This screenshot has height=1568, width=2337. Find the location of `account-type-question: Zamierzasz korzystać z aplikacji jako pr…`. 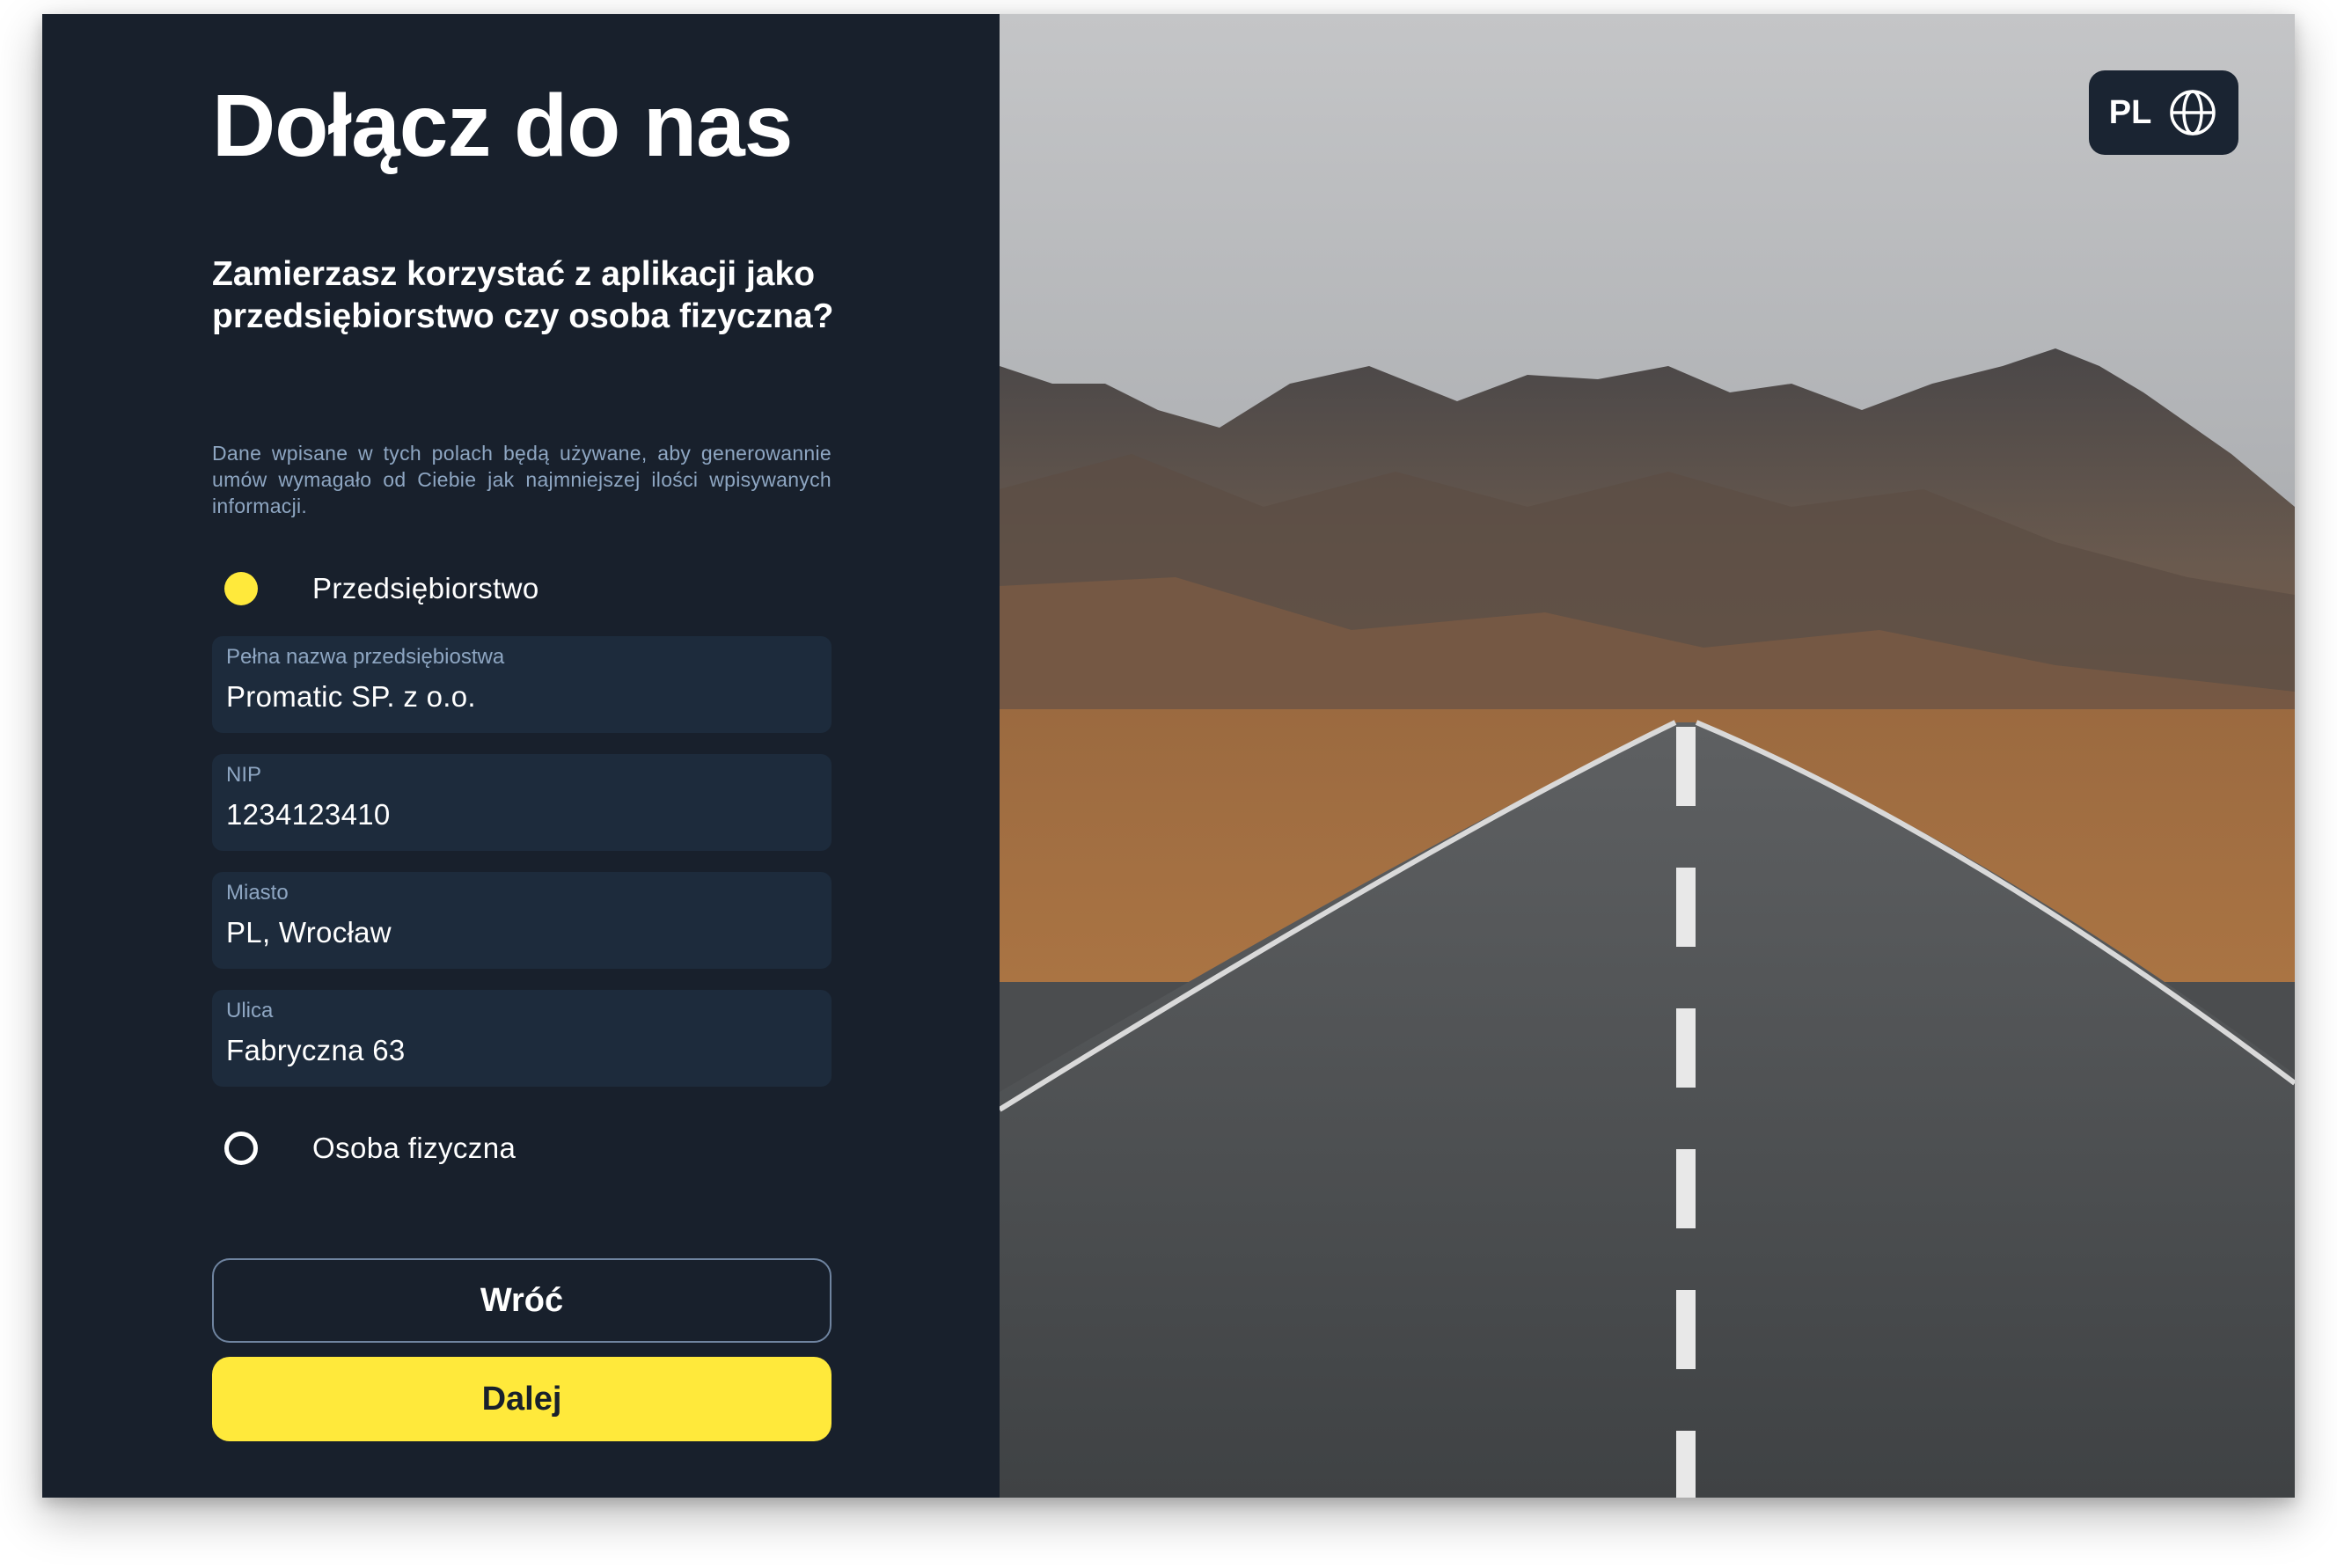

account-type-question: Zamierzasz korzystać z aplikacji jako pr… is located at coordinates (523, 295).